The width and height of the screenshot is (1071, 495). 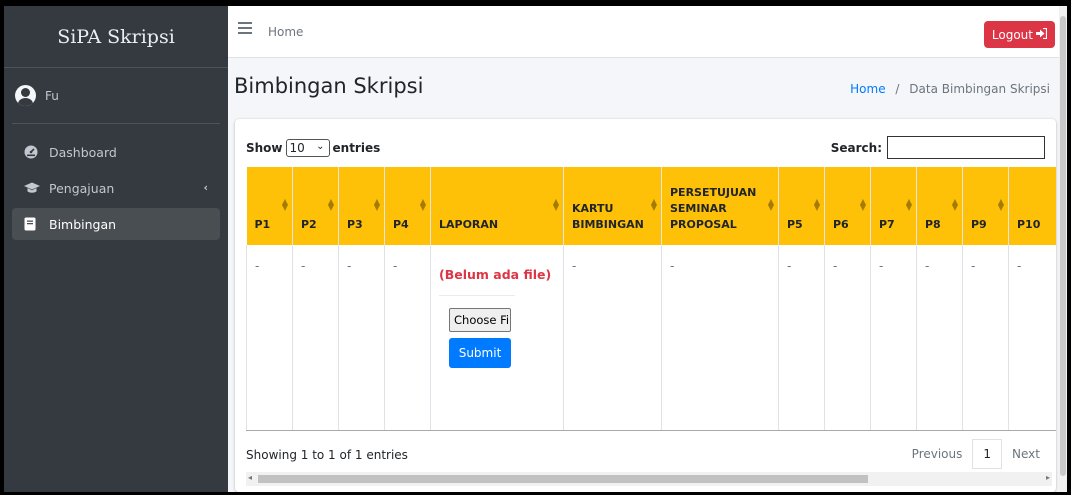 I want to click on breadcrumb-current: Data Bimbingan Skripsi, so click(x=979, y=89).